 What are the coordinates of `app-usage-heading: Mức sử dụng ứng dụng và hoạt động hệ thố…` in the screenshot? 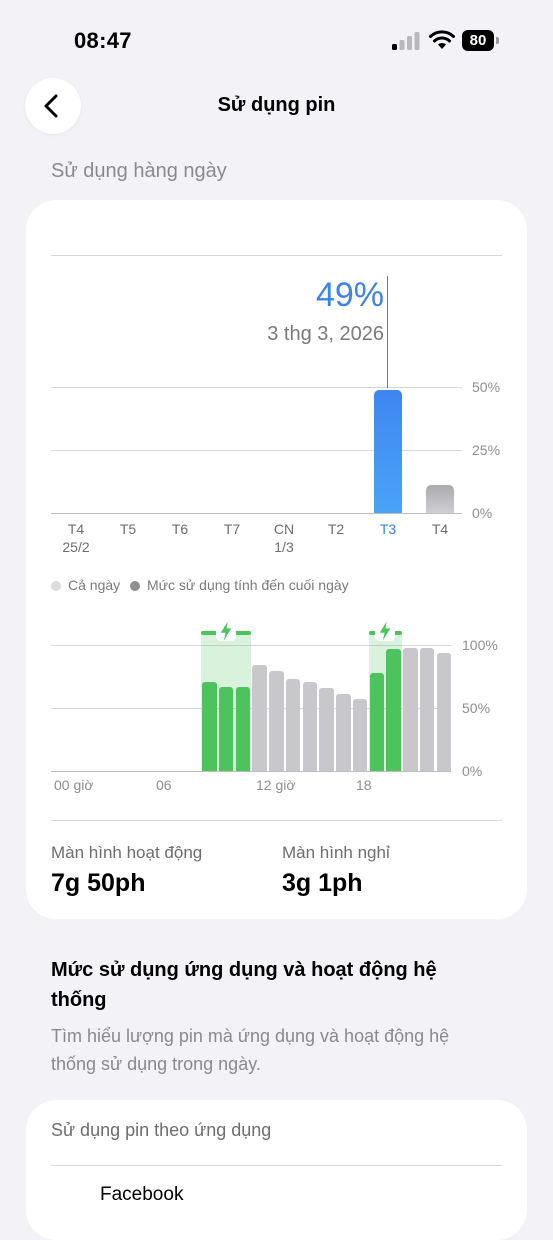 It's located at (244, 985).